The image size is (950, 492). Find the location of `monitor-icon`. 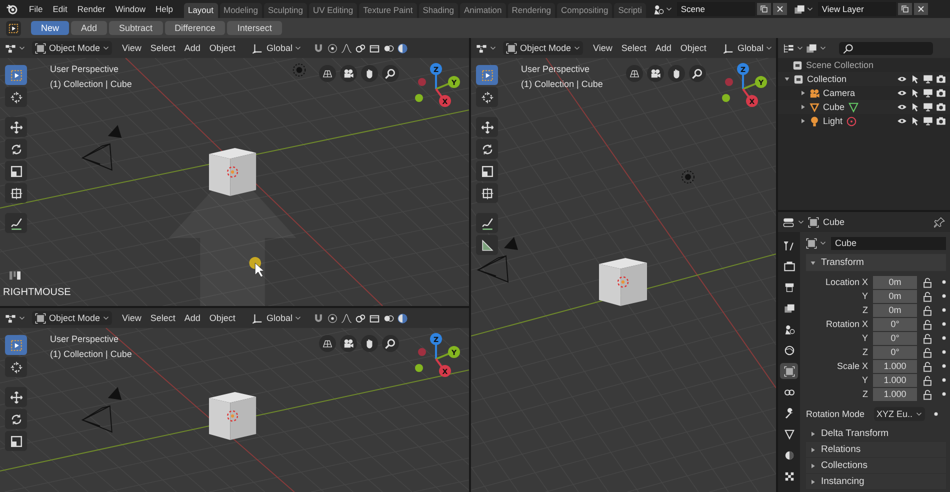

monitor-icon is located at coordinates (928, 121).